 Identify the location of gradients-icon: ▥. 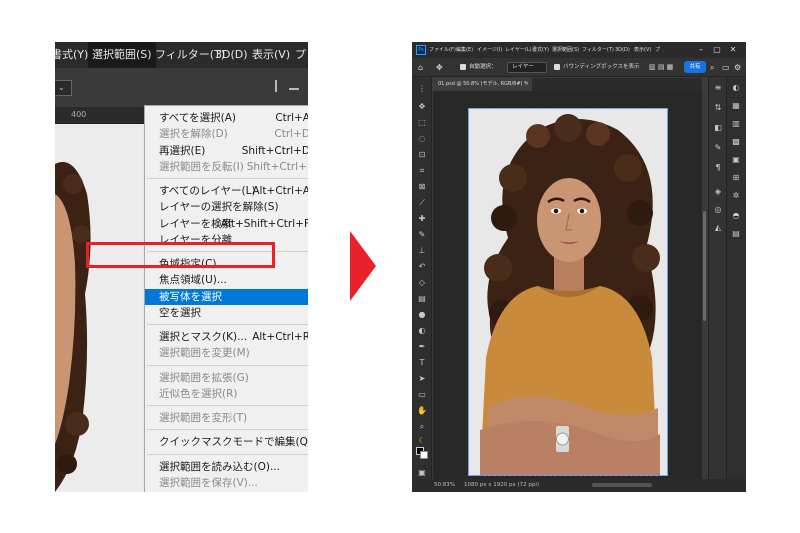
(736, 124).